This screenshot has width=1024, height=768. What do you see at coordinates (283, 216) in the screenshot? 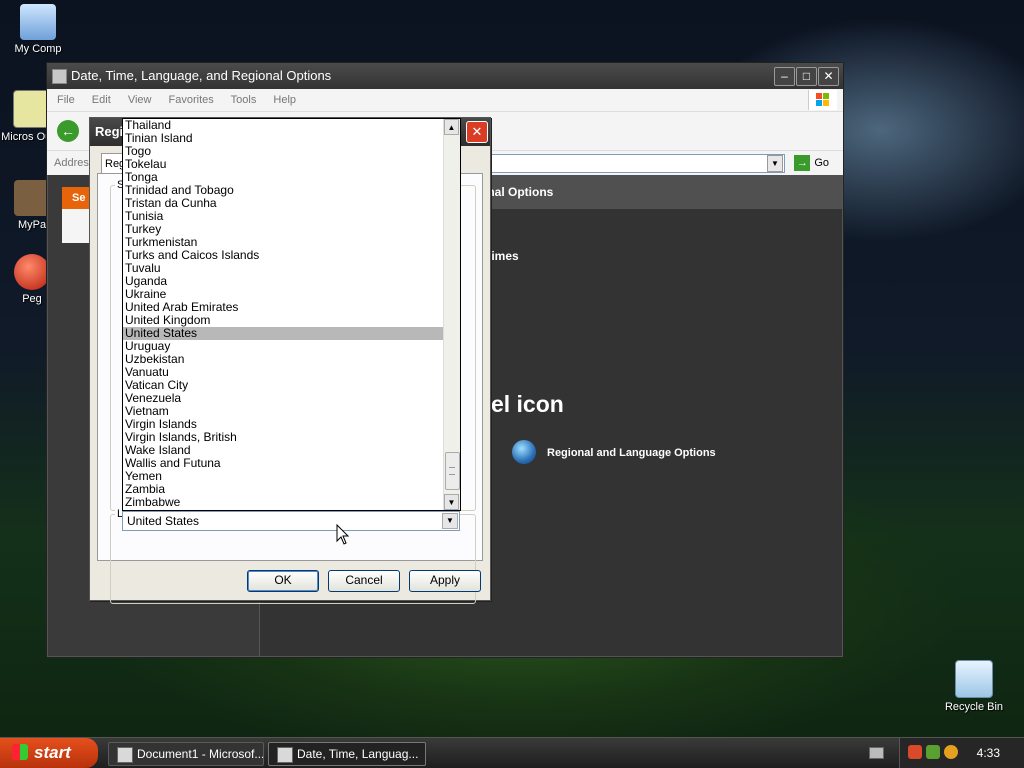
I see `list-item: Tunisia` at bounding box center [283, 216].